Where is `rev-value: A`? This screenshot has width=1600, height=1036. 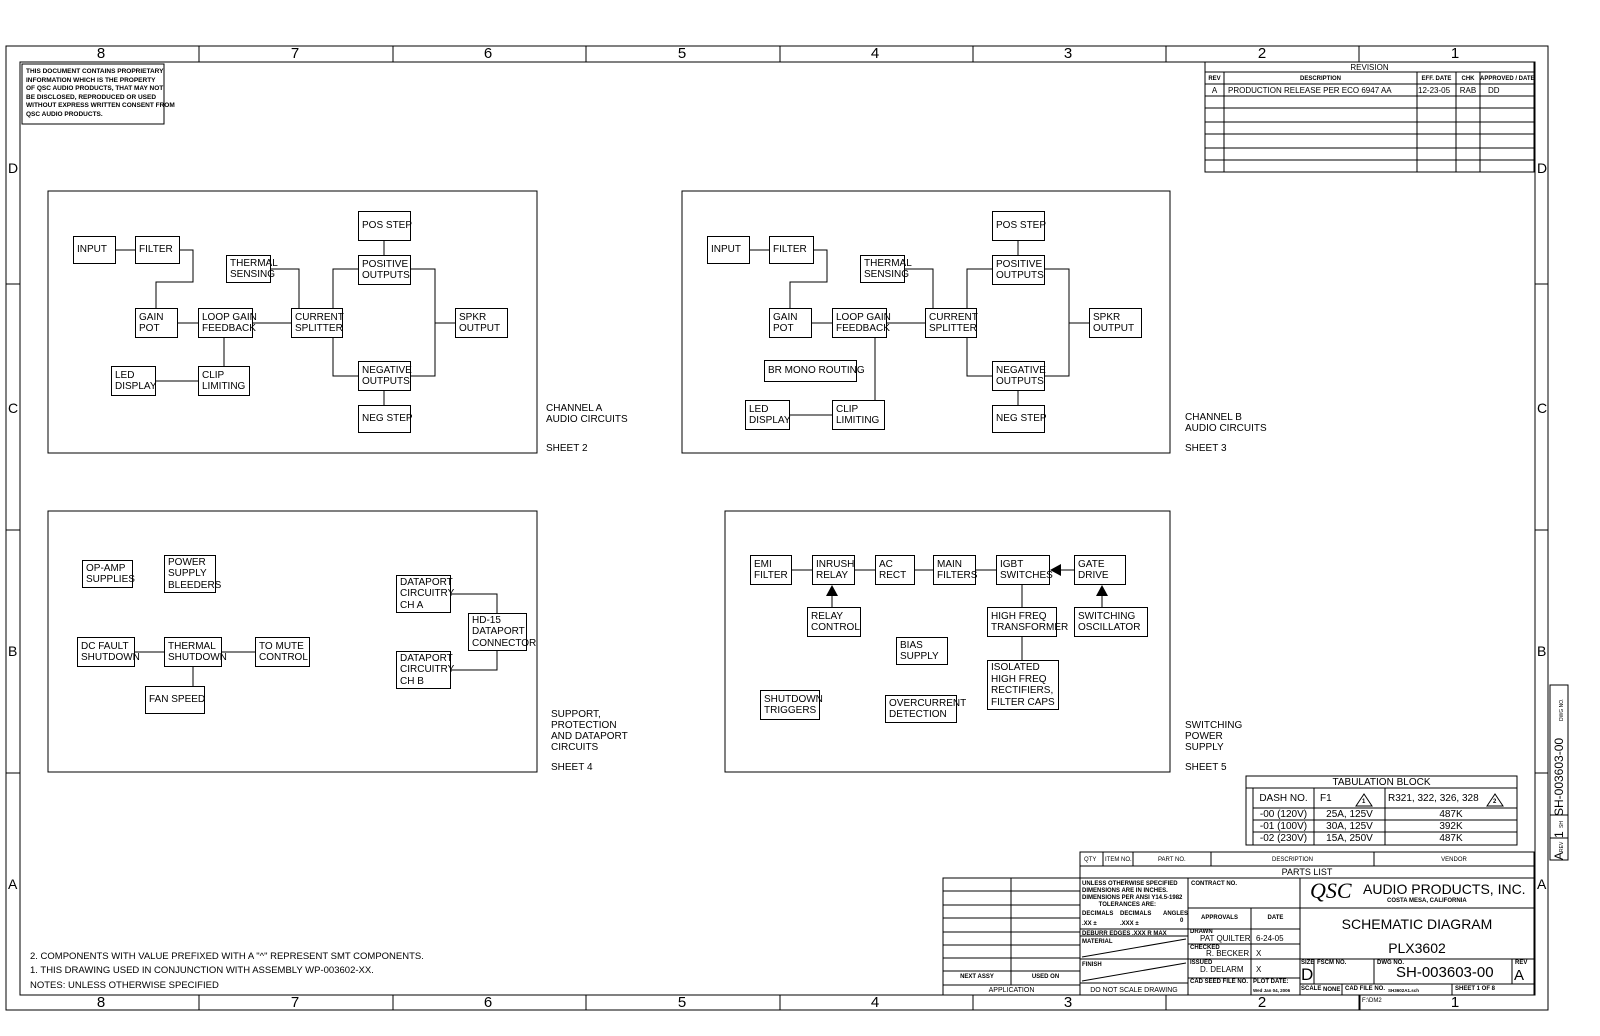
rev-value: A is located at coordinates (1519, 975).